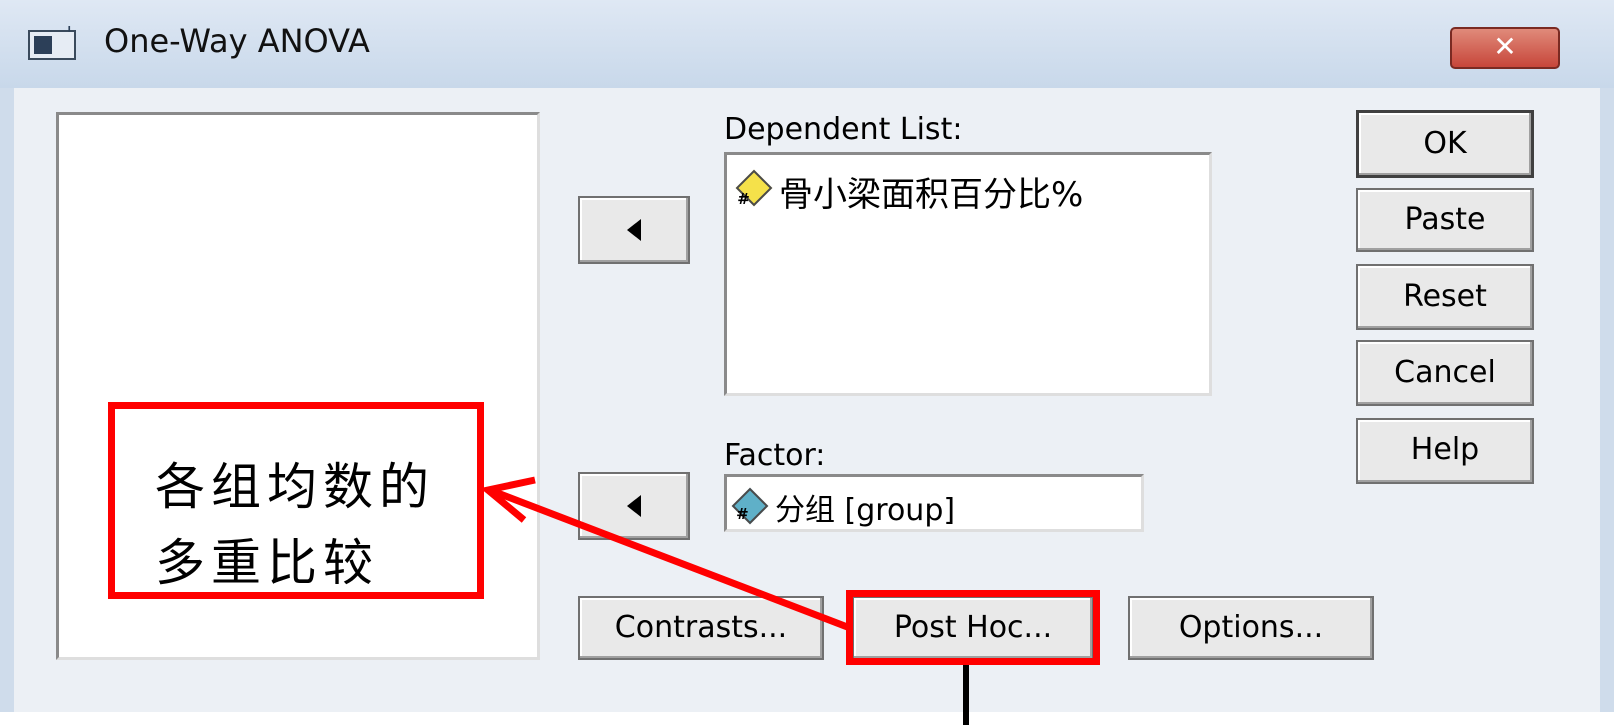 Image resolution: width=1614 pixels, height=725 pixels. I want to click on annotation-arrow, so click(724, 600).